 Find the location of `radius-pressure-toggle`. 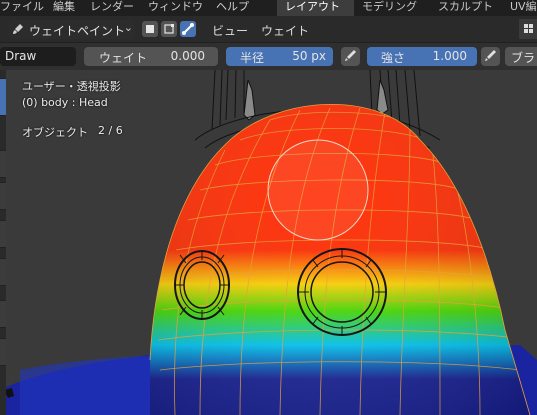

radius-pressure-toggle is located at coordinates (350, 56).